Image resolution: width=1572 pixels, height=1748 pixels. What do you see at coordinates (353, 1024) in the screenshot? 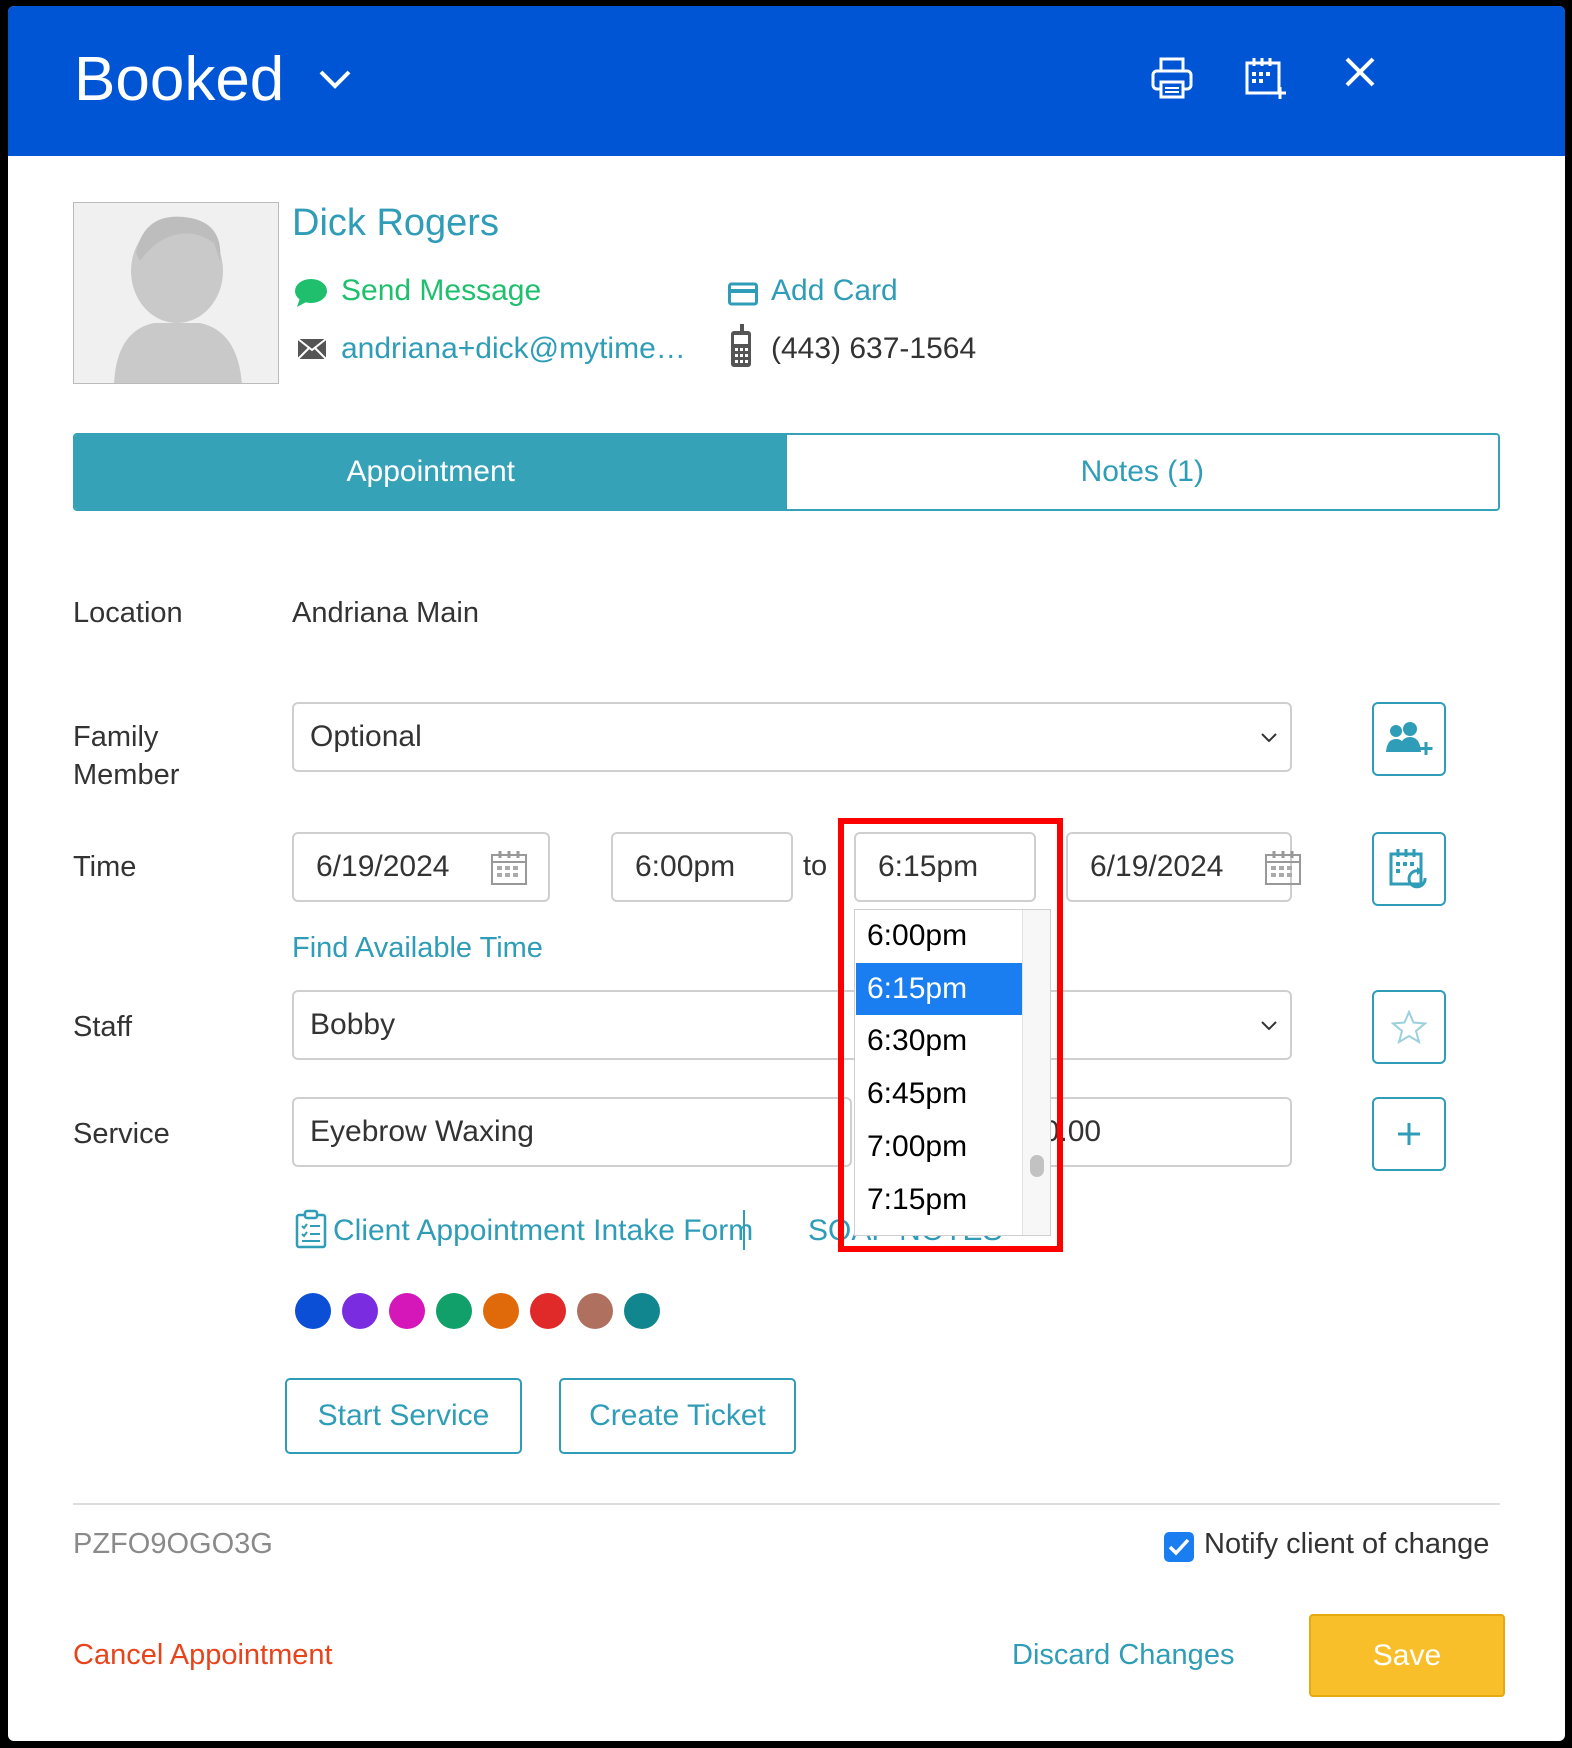
I see `staff-value: Bobby` at bounding box center [353, 1024].